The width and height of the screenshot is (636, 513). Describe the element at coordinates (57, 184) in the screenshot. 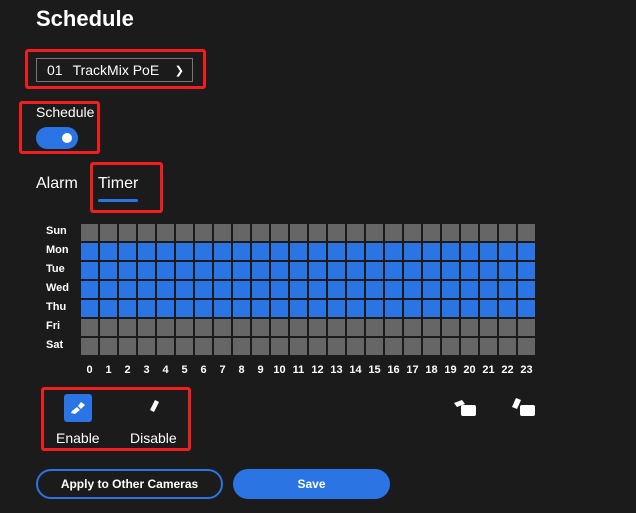

I see `tab-alarm: Alarm` at that location.